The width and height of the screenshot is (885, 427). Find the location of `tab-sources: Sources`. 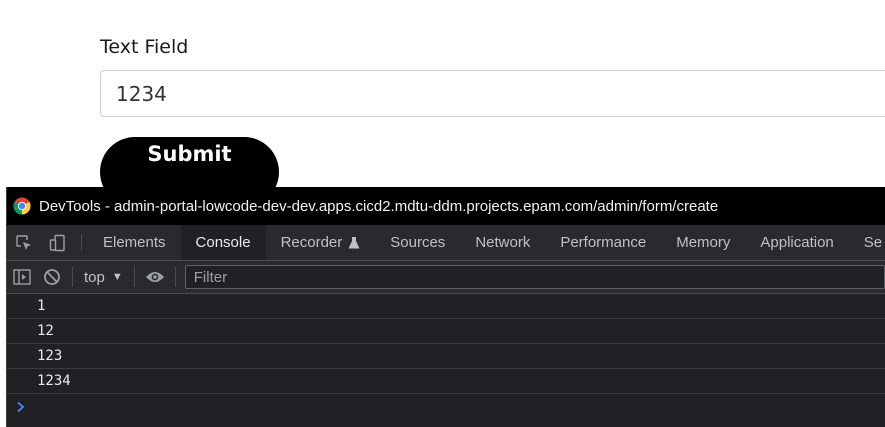

tab-sources: Sources is located at coordinates (417, 242).